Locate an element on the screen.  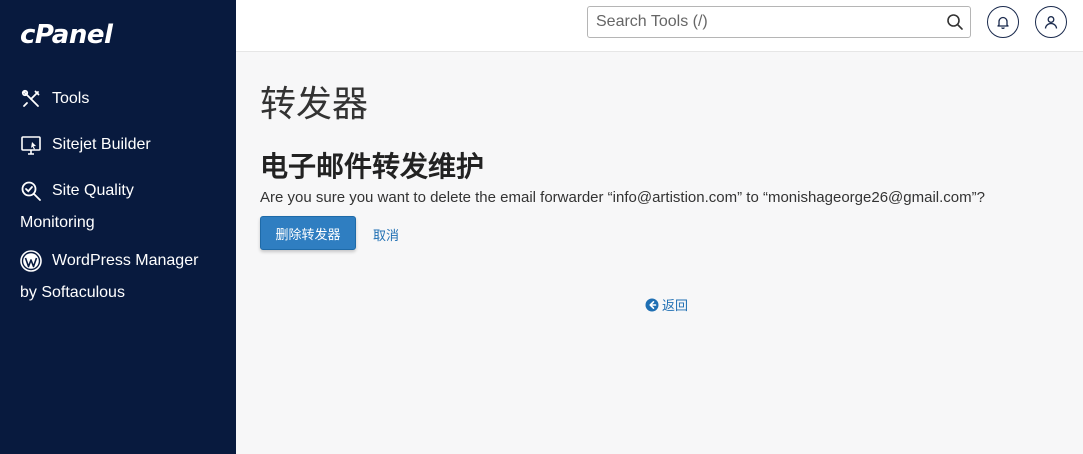
section-title: 电子邮件转发维护 is located at coordinates (372, 166).